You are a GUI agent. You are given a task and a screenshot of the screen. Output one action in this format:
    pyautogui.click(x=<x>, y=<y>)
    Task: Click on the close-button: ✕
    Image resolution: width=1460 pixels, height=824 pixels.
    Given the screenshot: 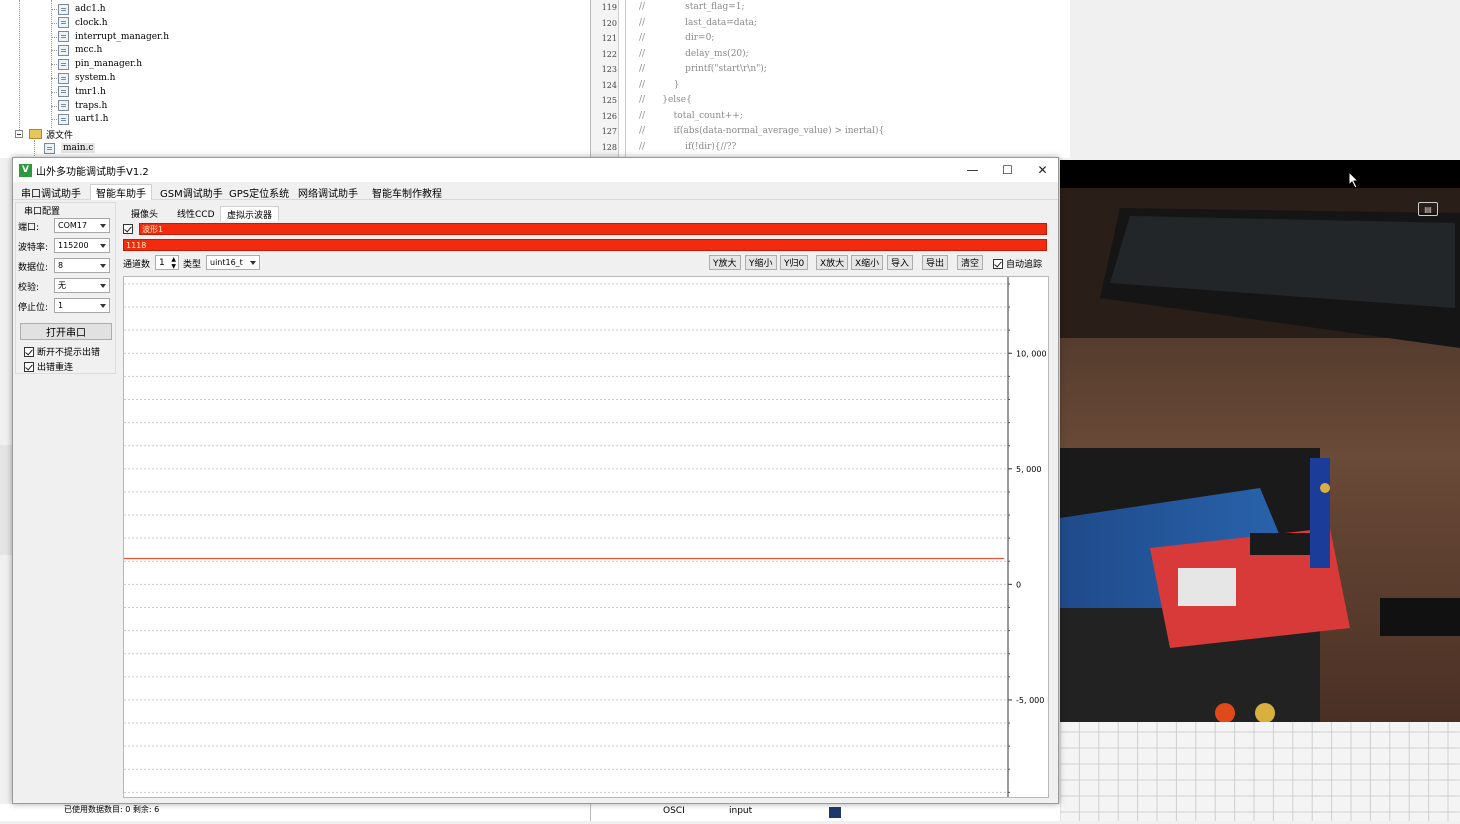 What is the action you would take?
    pyautogui.click(x=1042, y=170)
    